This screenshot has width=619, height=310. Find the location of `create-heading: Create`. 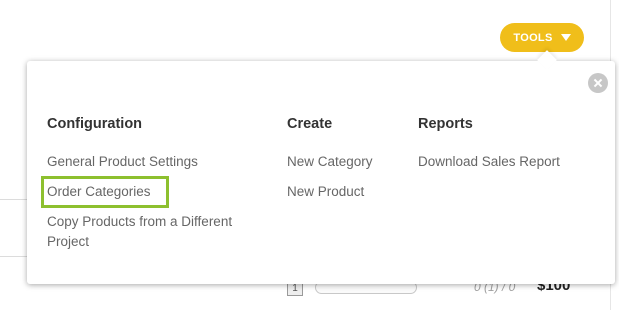

create-heading: Create is located at coordinates (310, 124).